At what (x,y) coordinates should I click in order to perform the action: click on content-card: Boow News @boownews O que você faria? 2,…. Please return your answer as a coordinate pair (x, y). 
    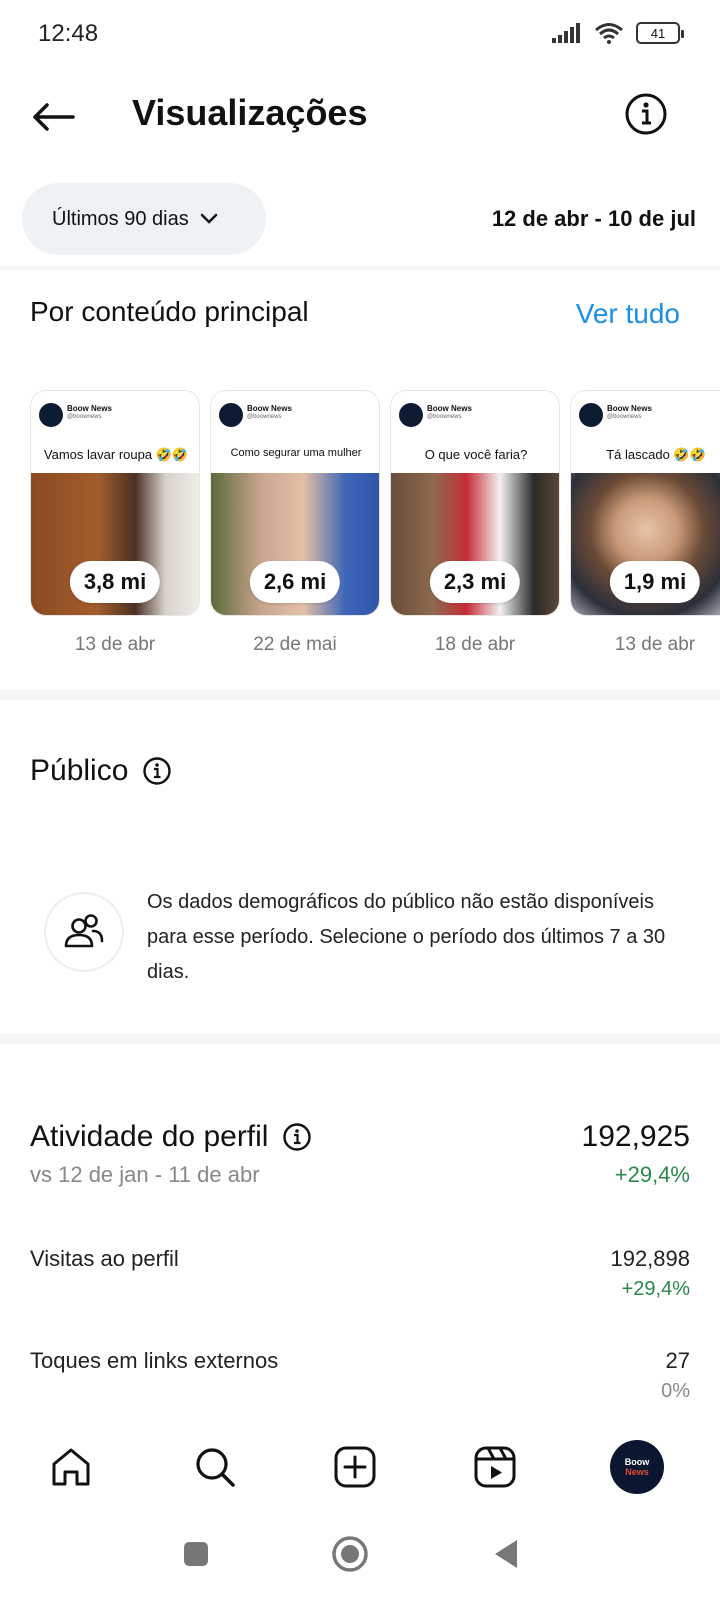
    Looking at the image, I should click on (475, 523).